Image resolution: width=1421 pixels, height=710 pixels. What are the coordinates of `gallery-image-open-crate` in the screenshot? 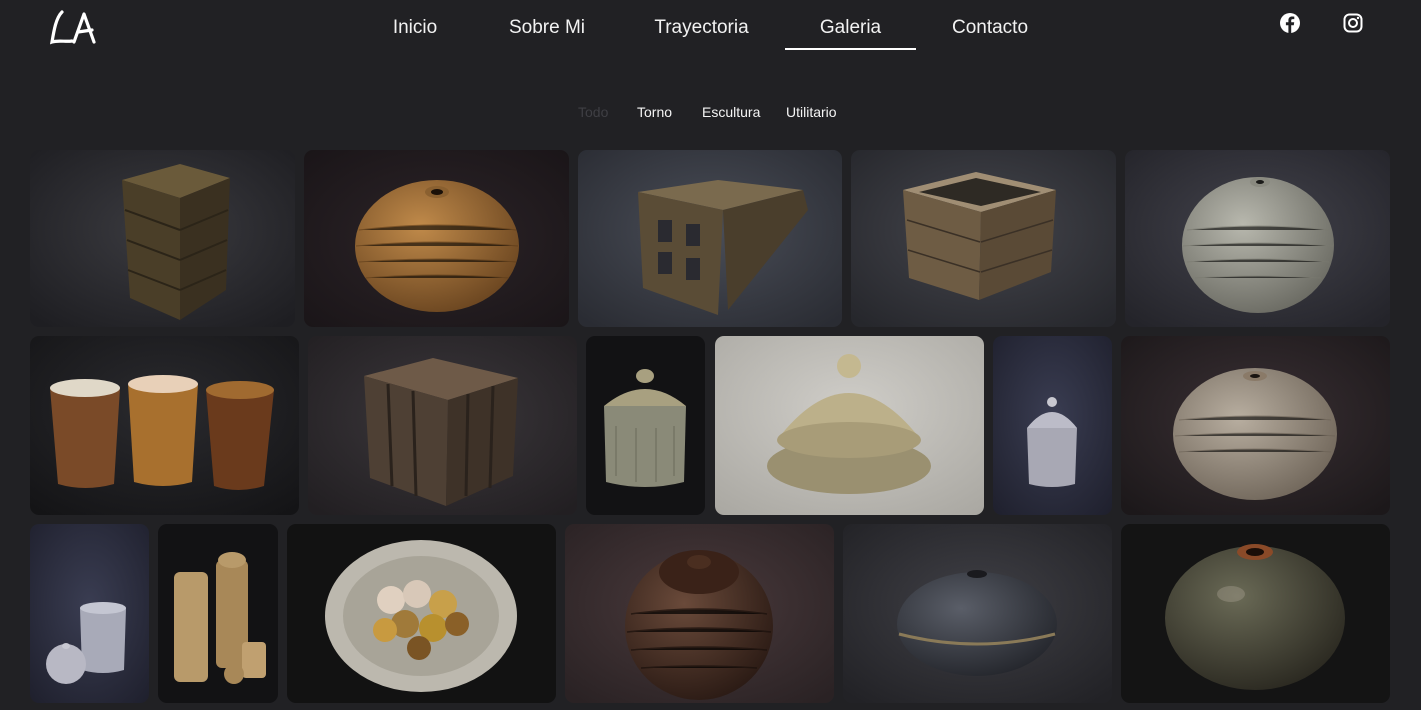 It's located at (710, 238).